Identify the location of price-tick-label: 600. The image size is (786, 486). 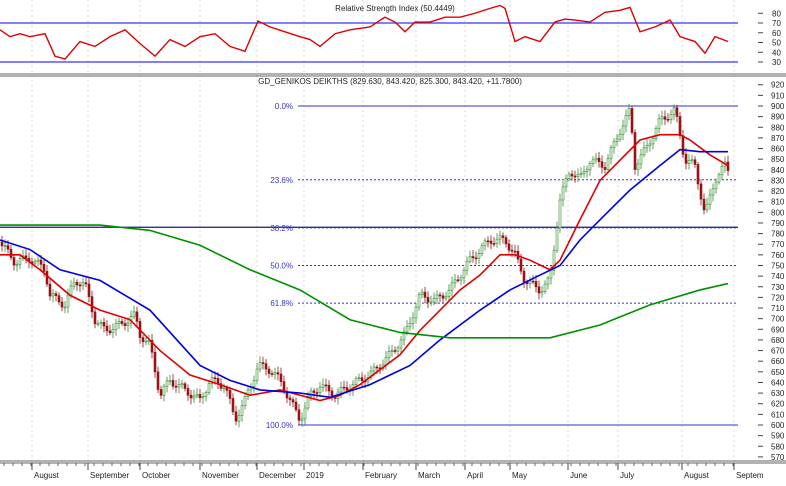
(778, 425).